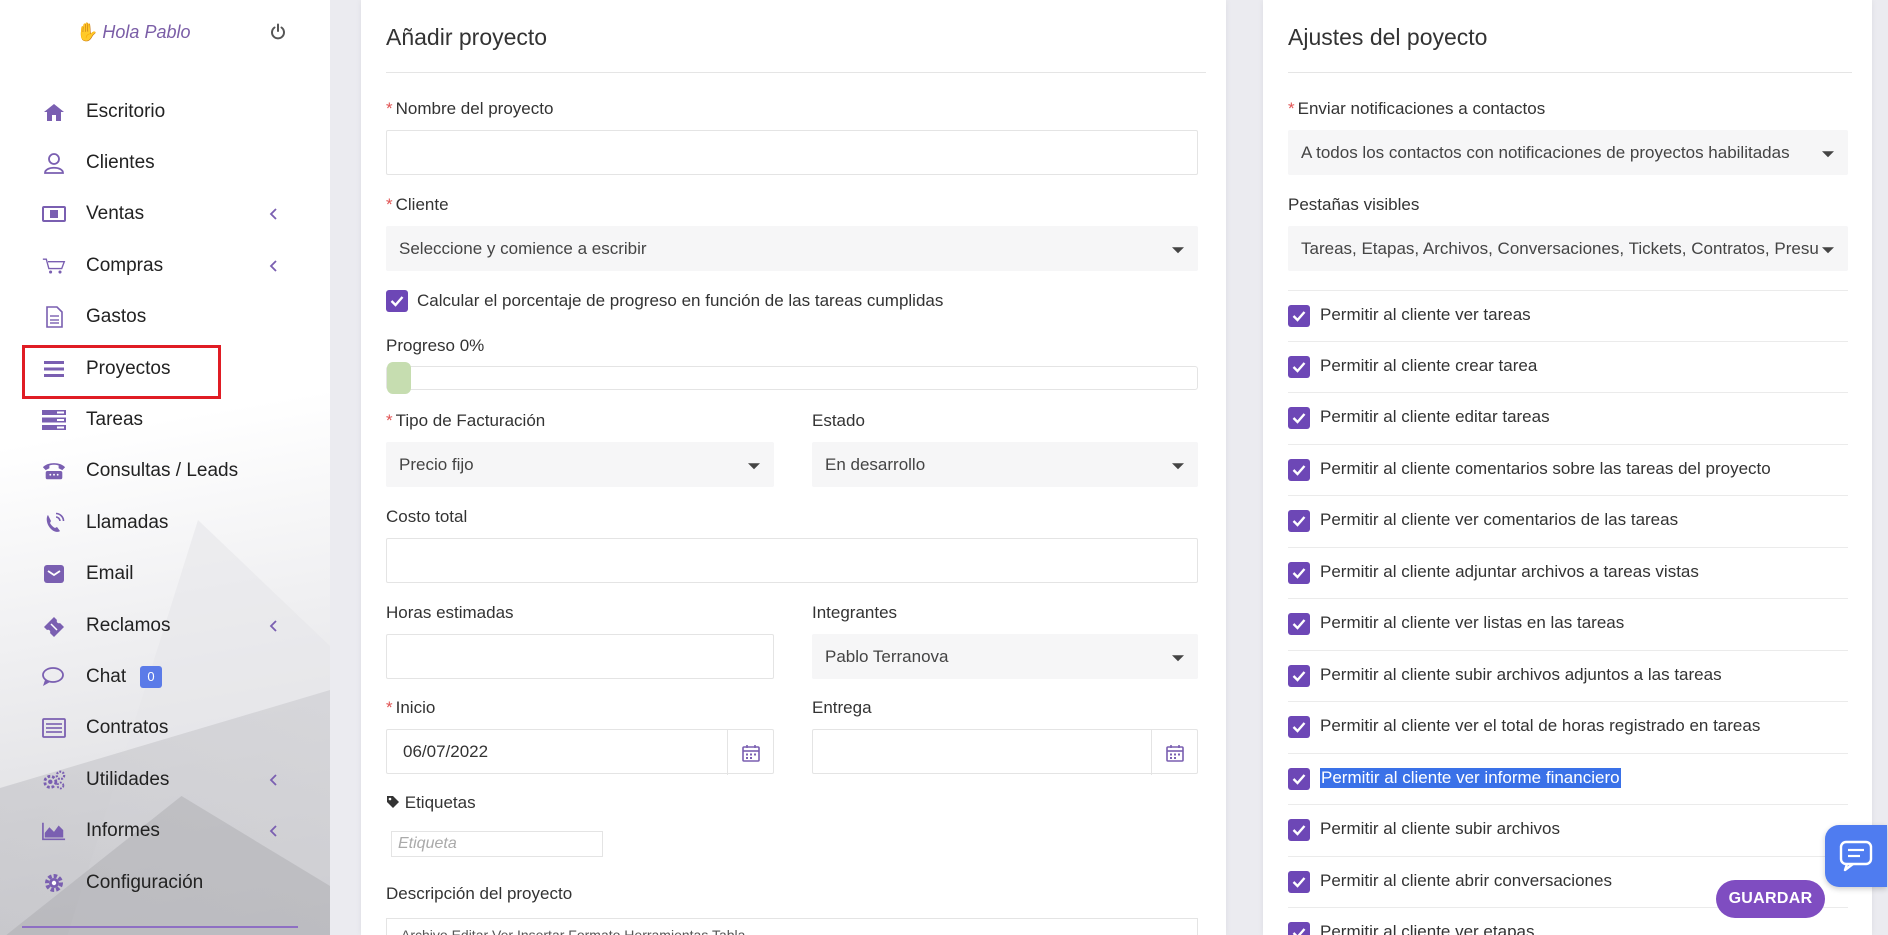 The image size is (1888, 935). Describe the element at coordinates (165, 522) in the screenshot. I see `sidebar-item-llamadas: Llamadas` at that location.